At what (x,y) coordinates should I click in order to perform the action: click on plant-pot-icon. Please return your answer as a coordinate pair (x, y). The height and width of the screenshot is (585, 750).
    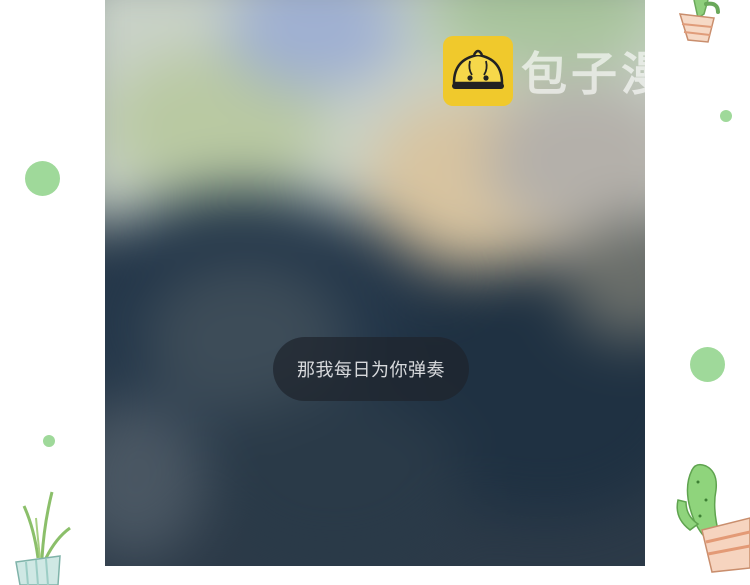
    Looking at the image, I should click on (43, 538).